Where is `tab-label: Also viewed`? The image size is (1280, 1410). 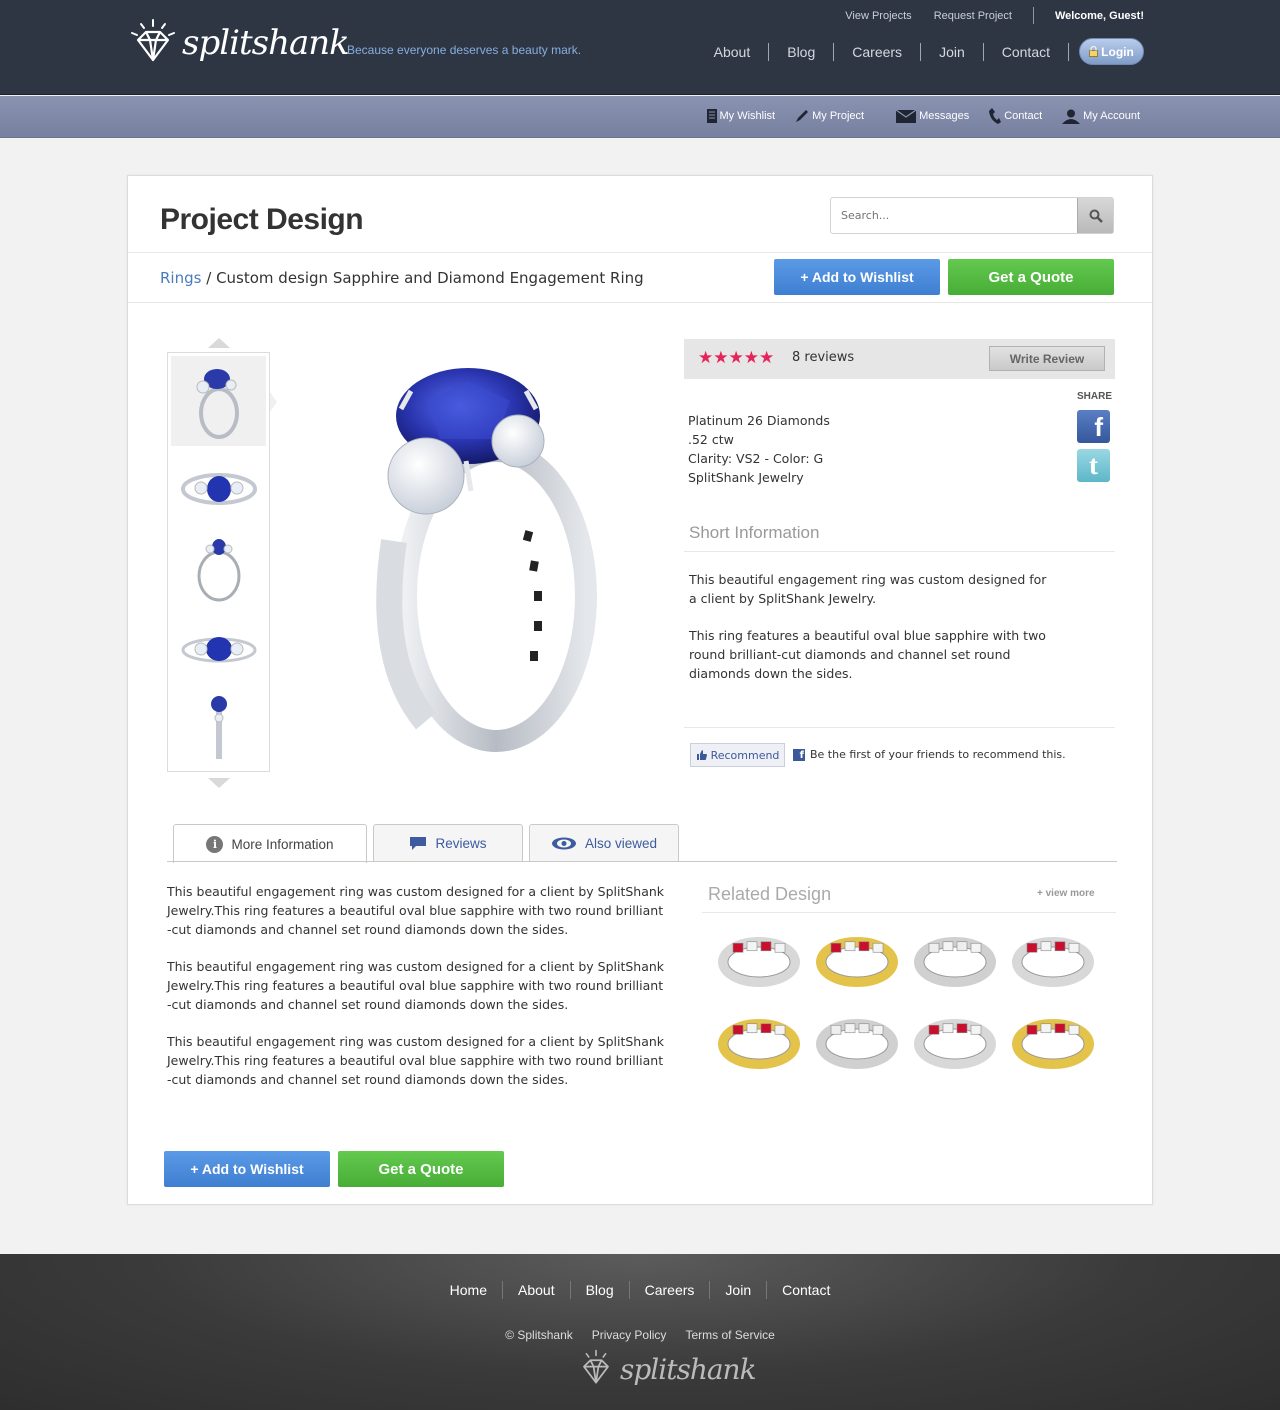 tab-label: Also viewed is located at coordinates (621, 843).